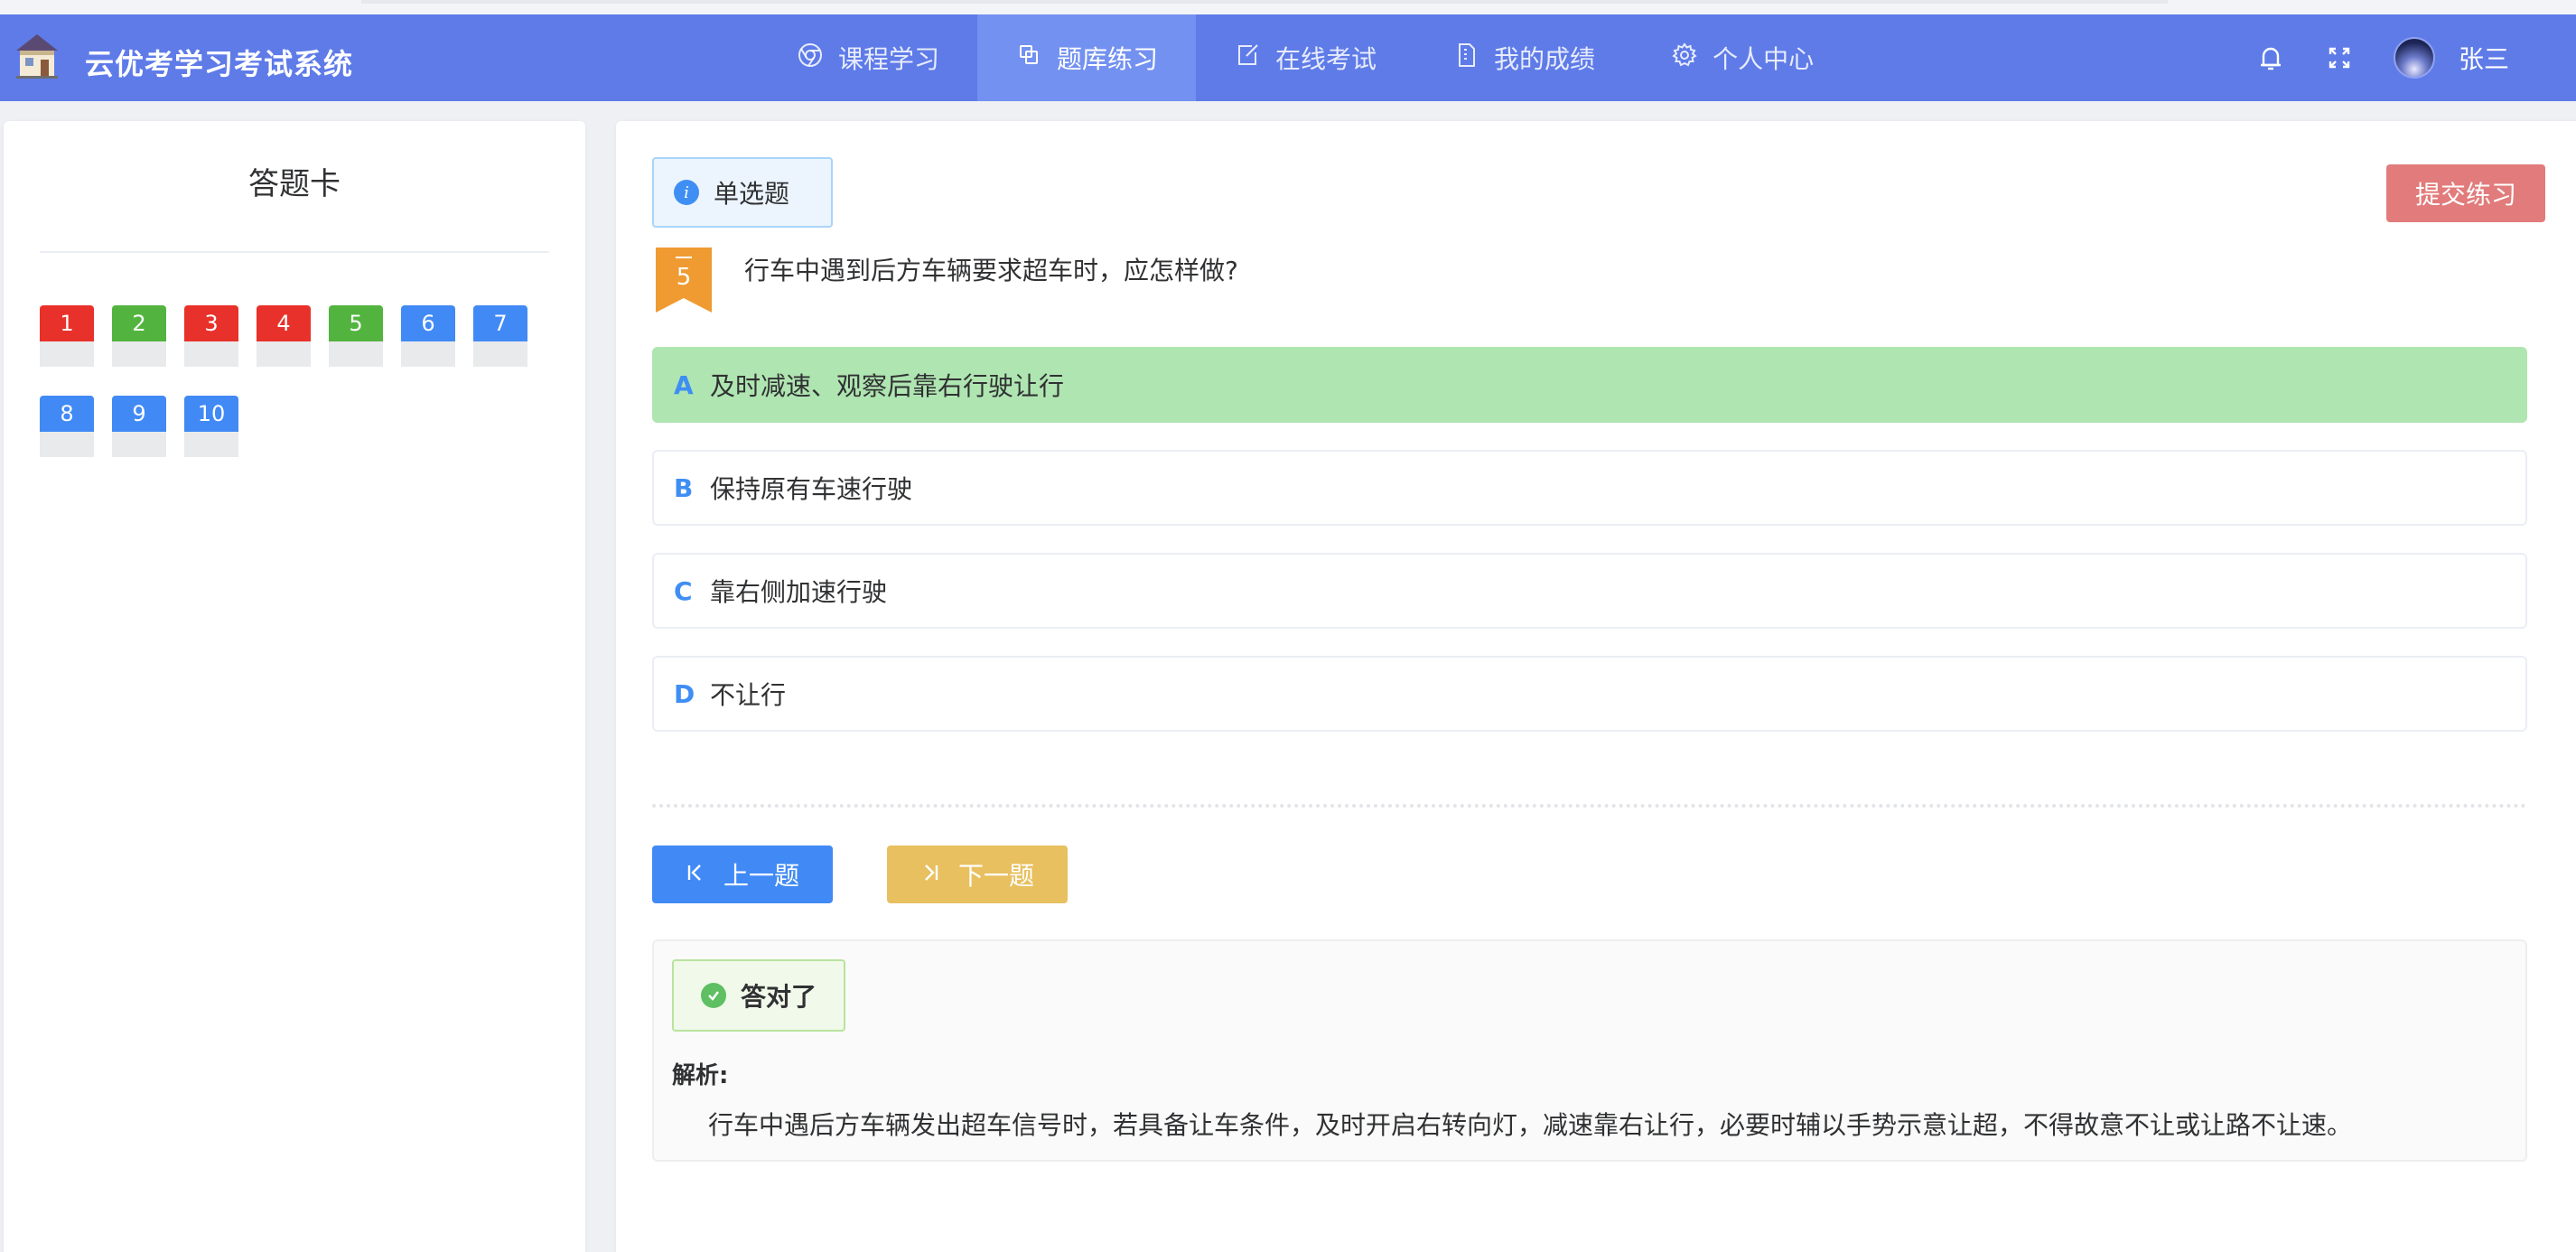 The width and height of the screenshot is (2576, 1252). I want to click on chrome-icon, so click(810, 58).